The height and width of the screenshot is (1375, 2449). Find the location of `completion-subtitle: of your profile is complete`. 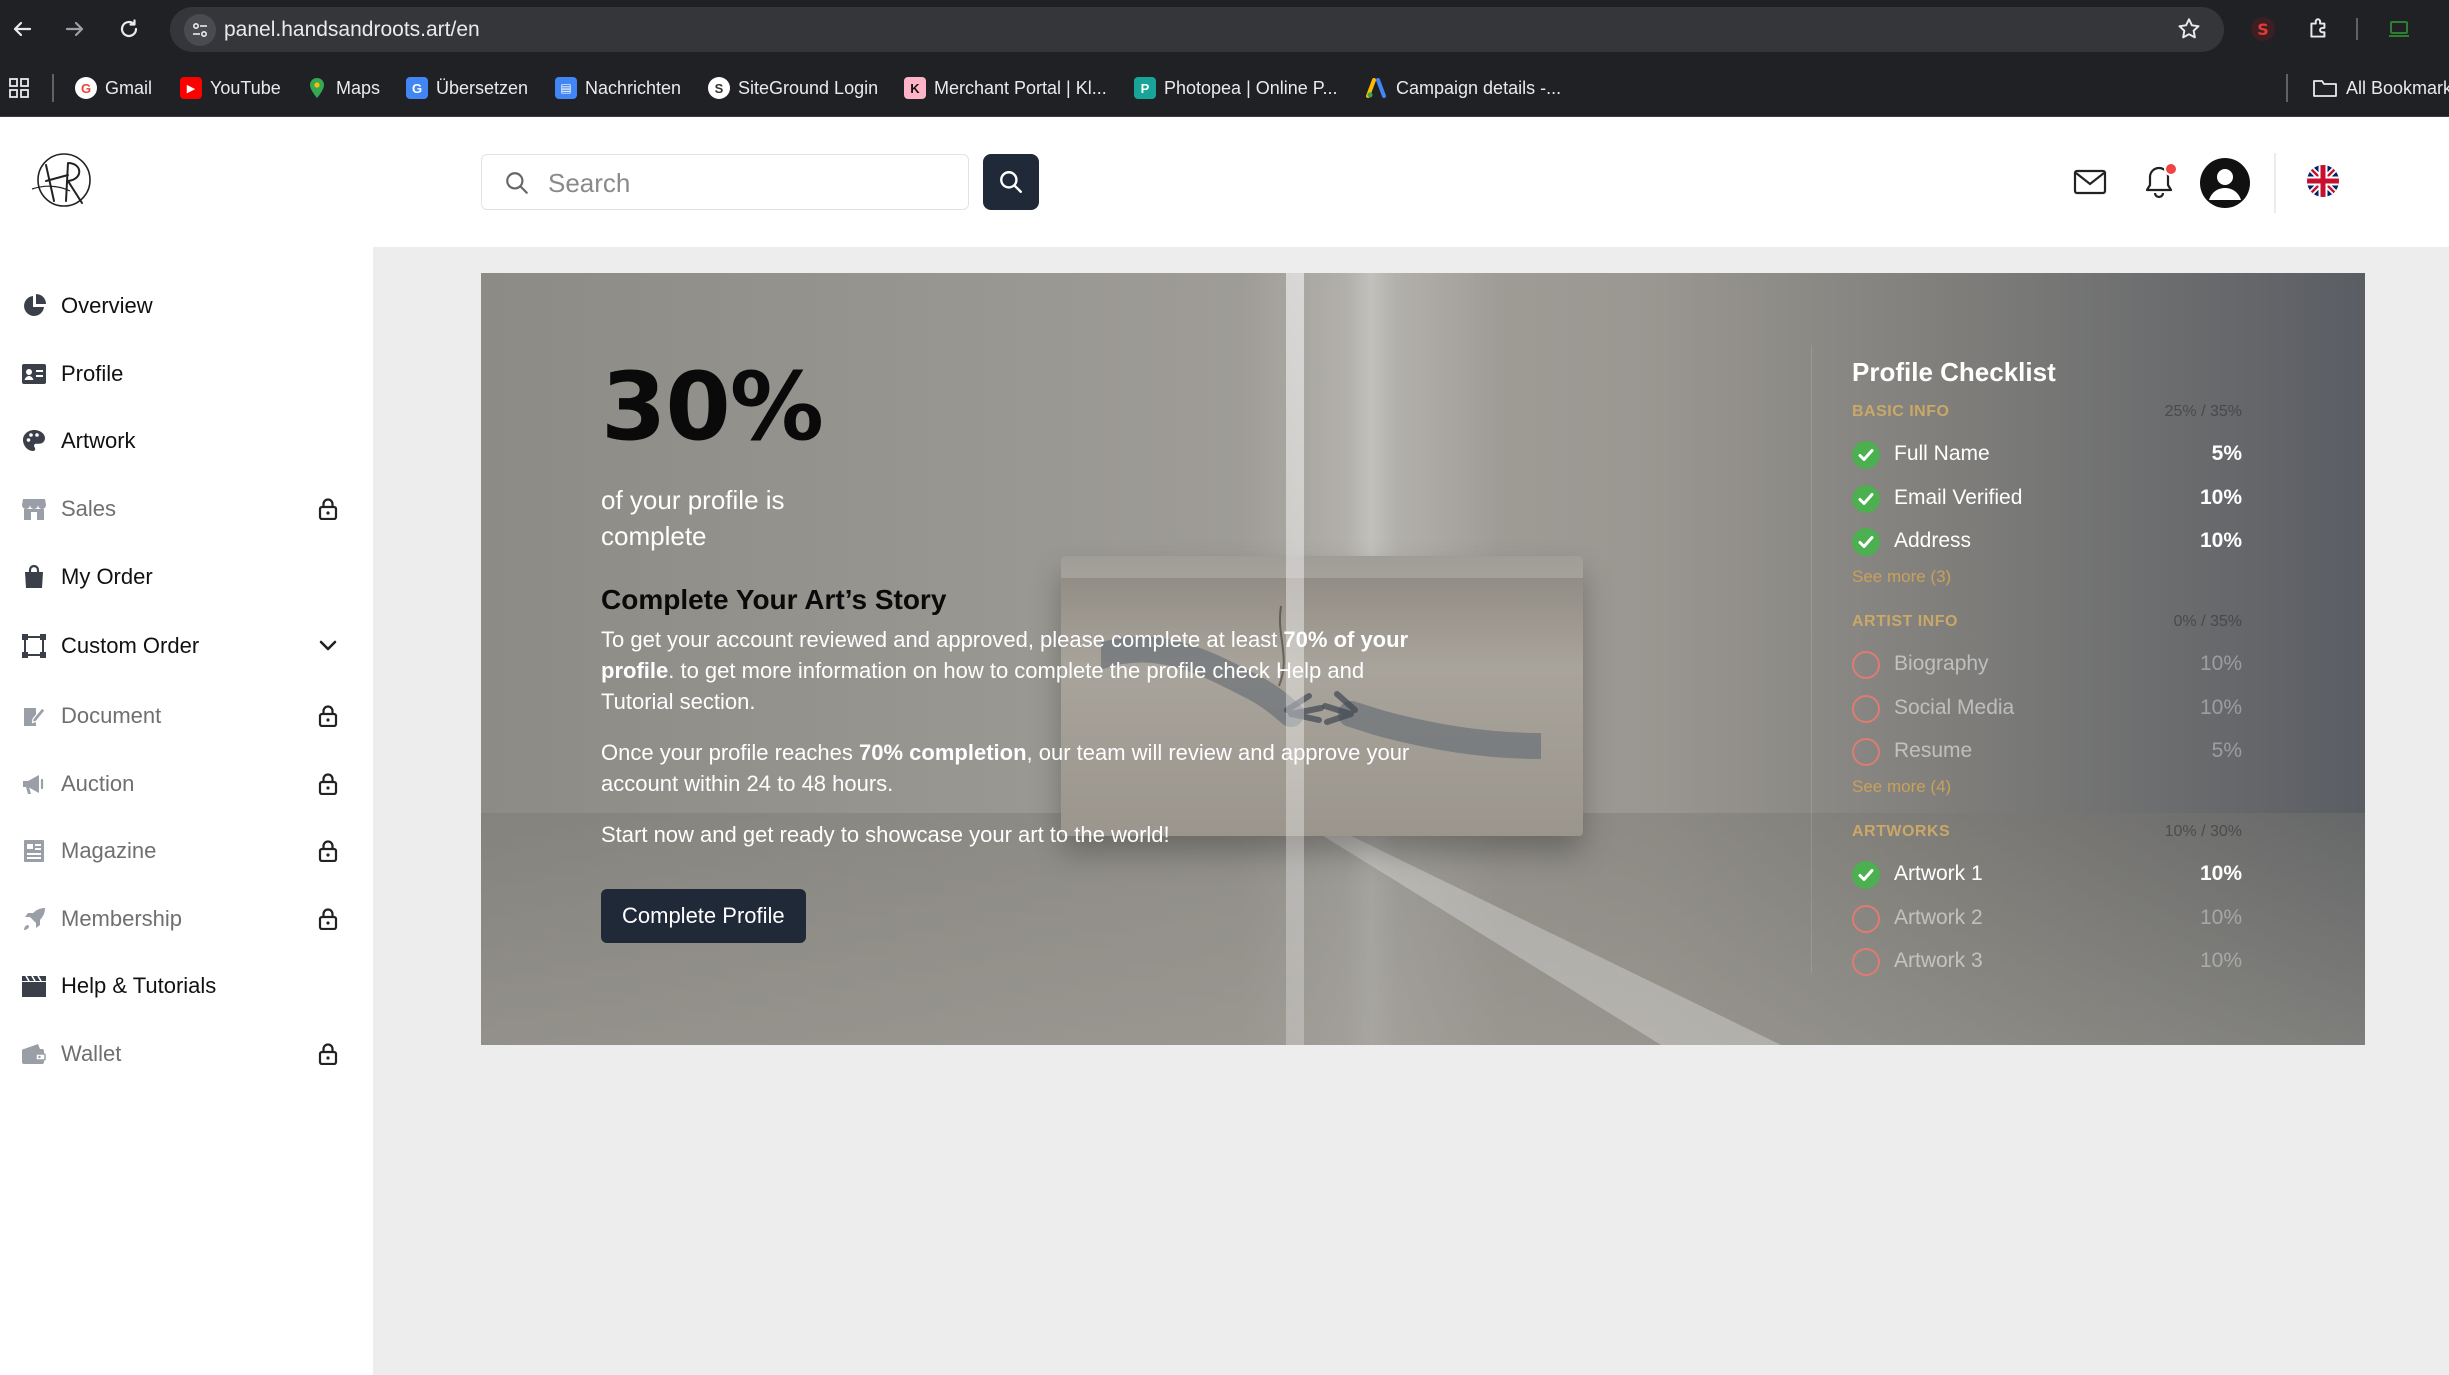

completion-subtitle: of your profile is complete is located at coordinates (693, 518).